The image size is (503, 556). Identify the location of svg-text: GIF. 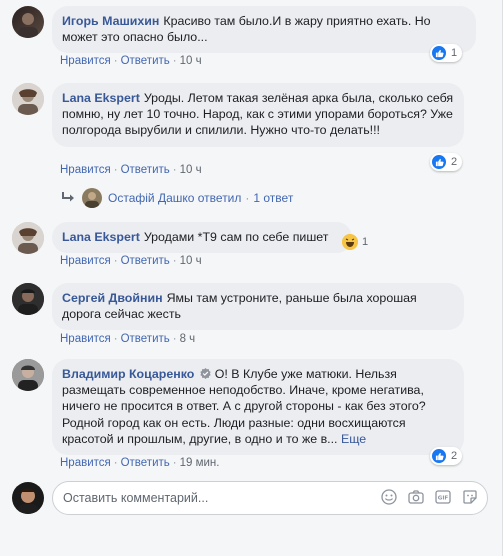
(443, 499).